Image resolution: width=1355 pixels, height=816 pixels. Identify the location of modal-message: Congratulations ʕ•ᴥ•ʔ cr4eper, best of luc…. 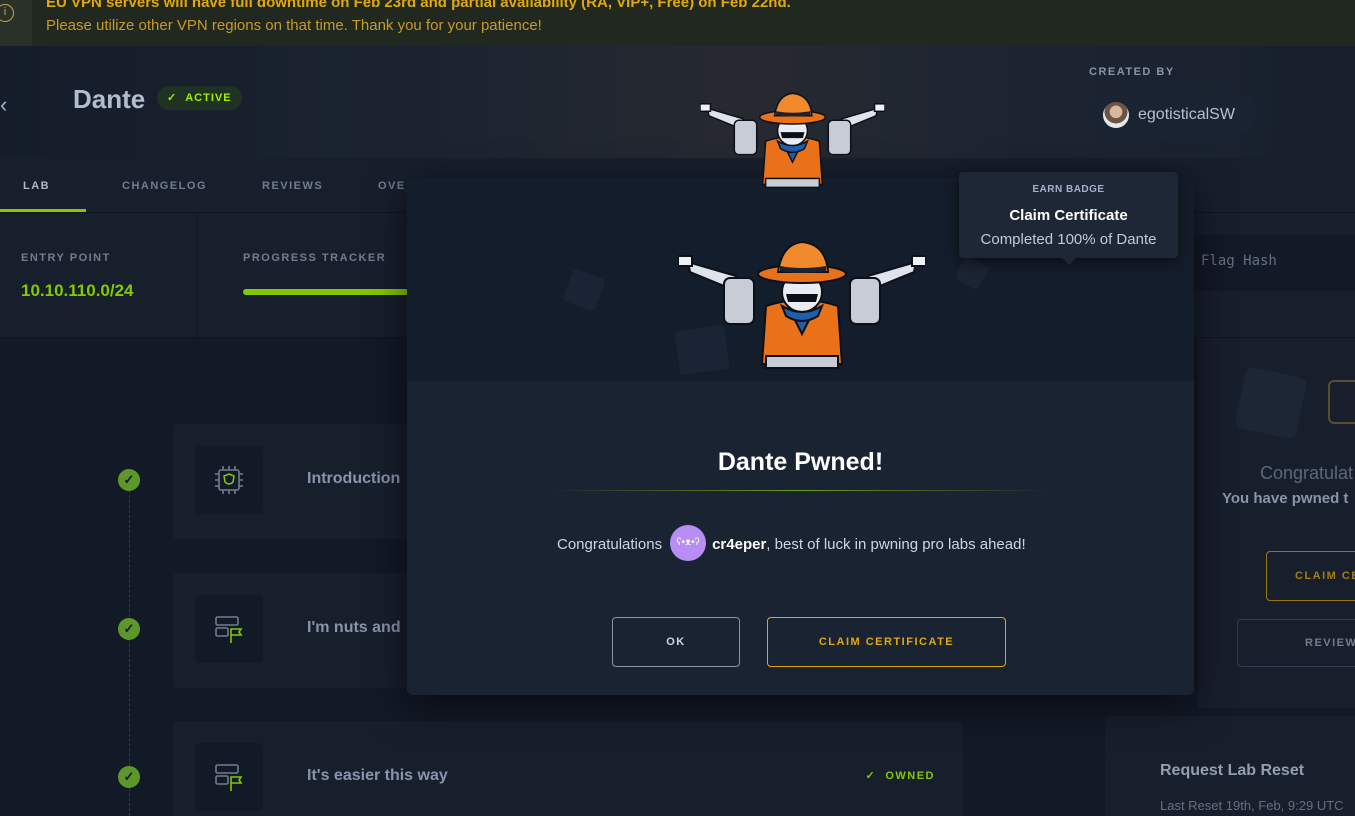
(791, 544).